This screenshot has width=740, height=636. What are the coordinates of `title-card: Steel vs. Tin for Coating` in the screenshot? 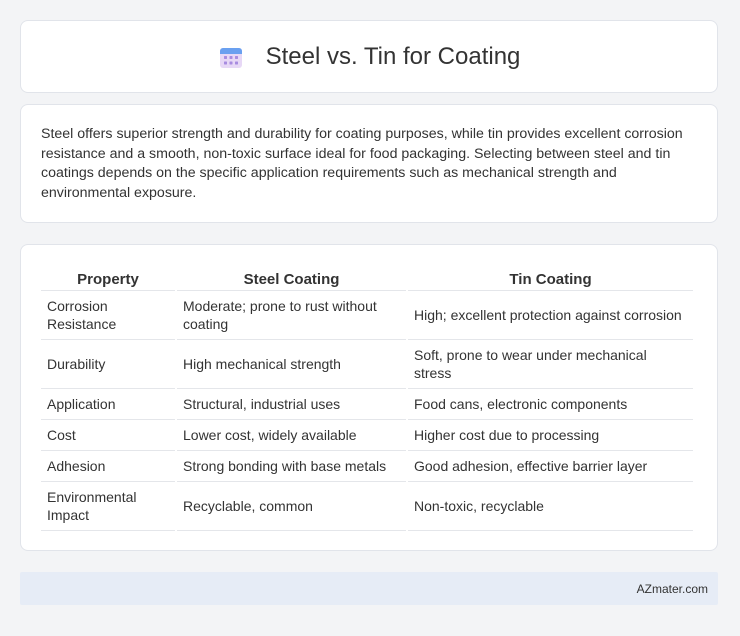 It's located at (369, 56).